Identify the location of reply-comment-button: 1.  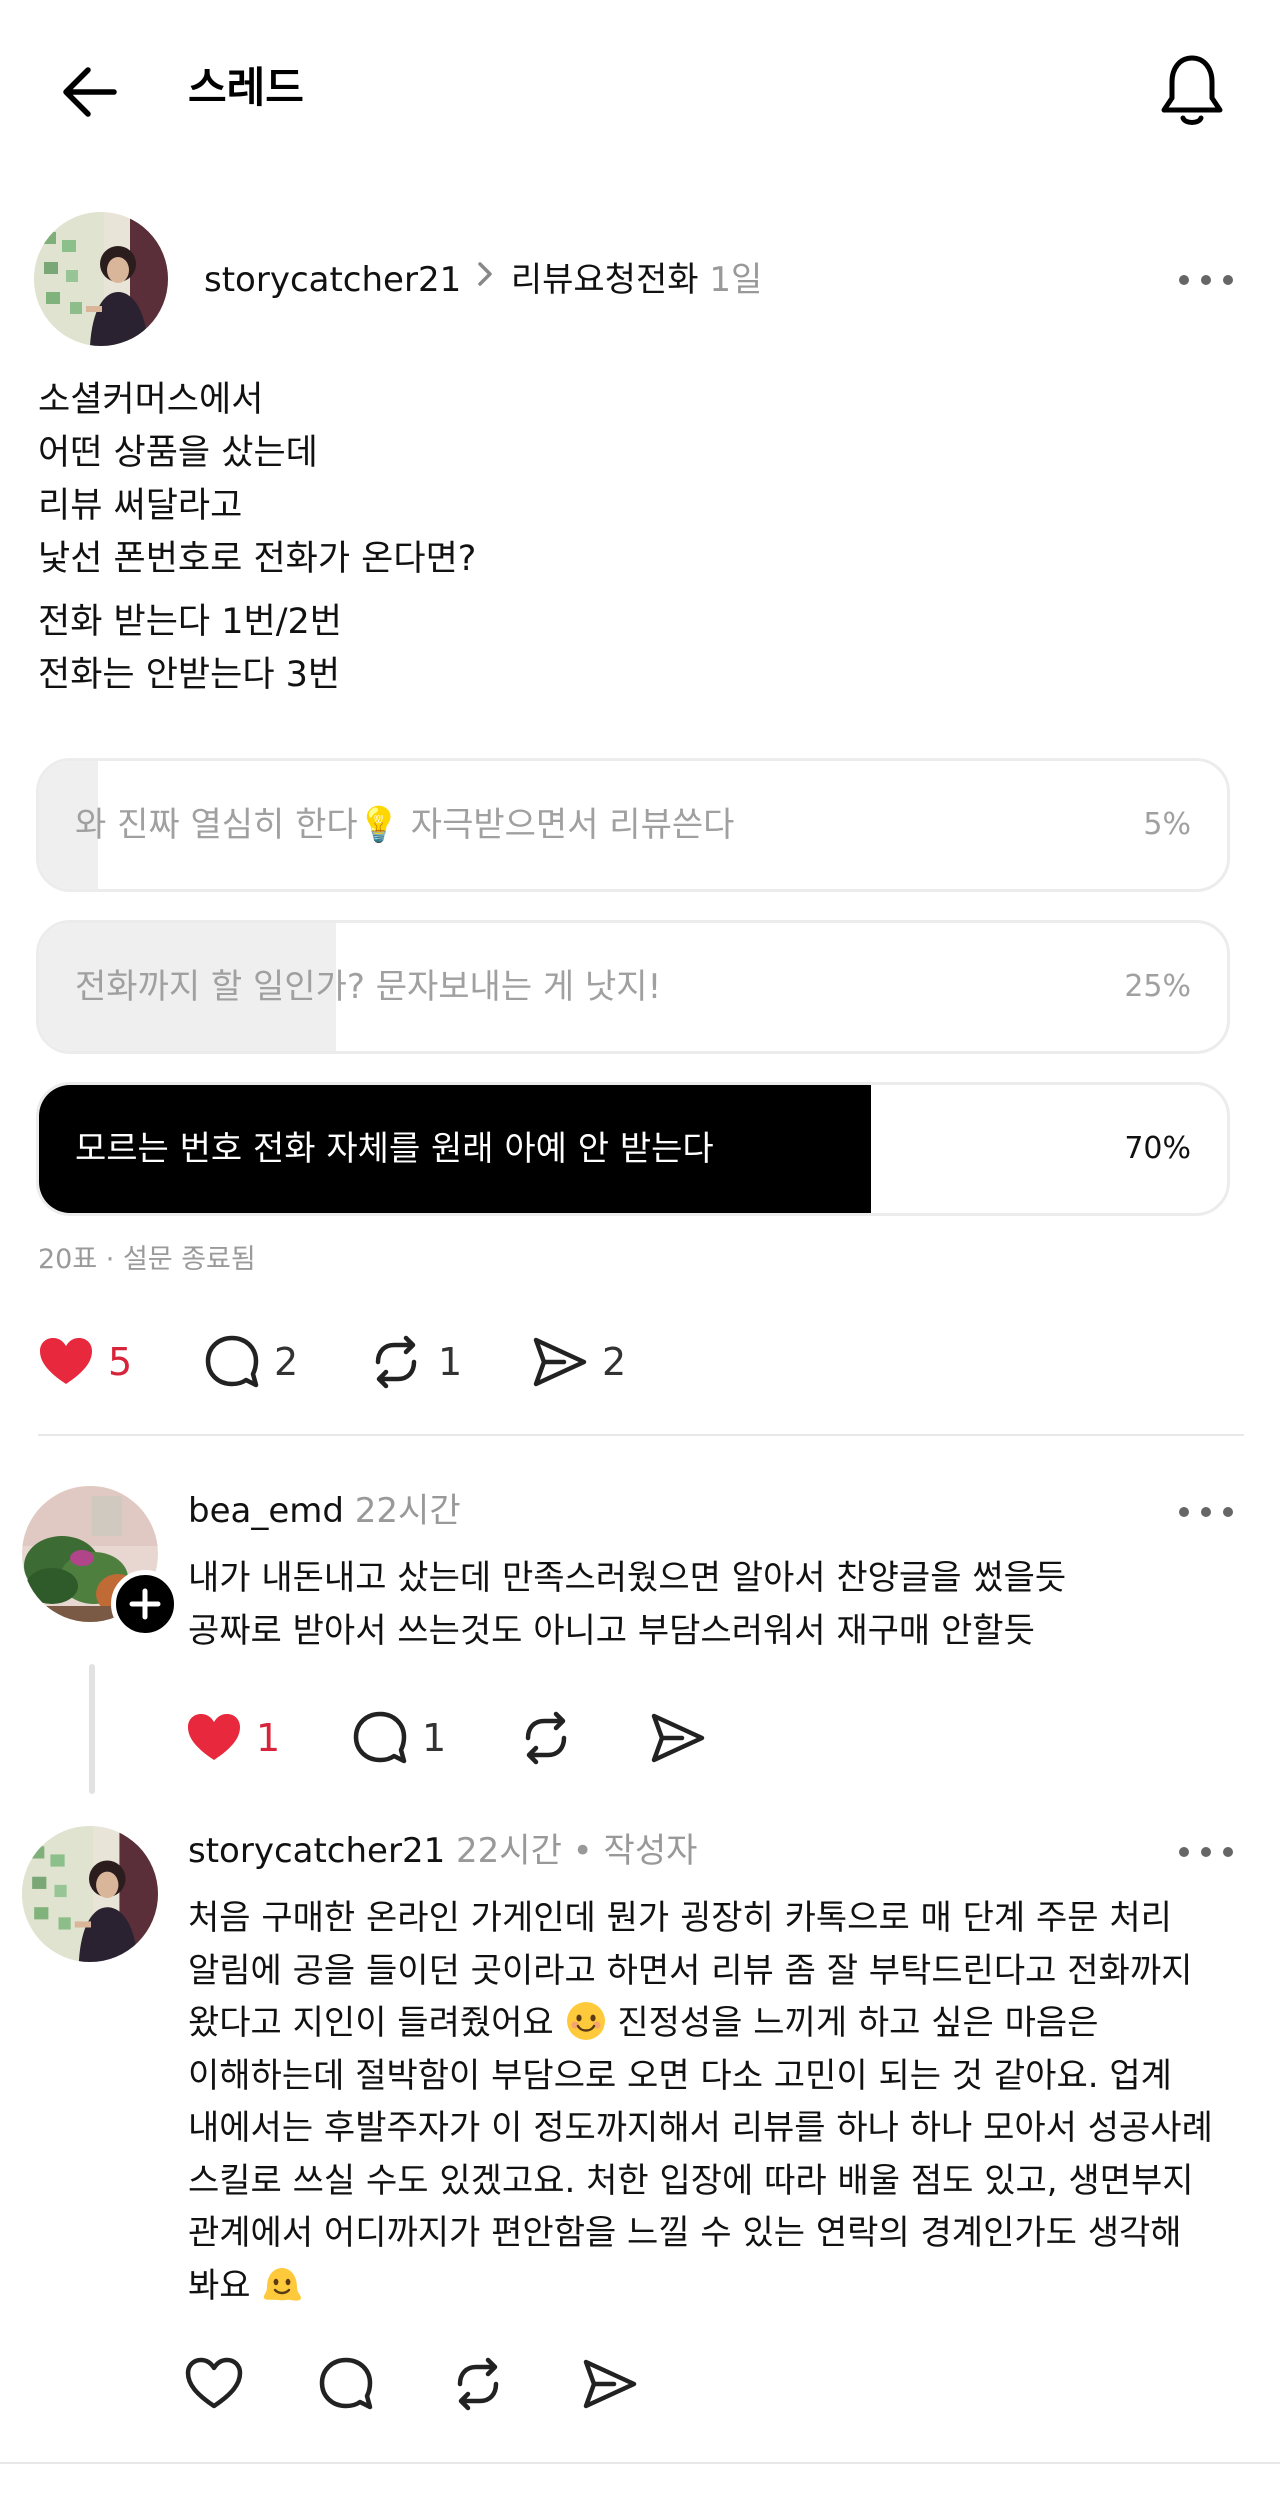
(398, 1738).